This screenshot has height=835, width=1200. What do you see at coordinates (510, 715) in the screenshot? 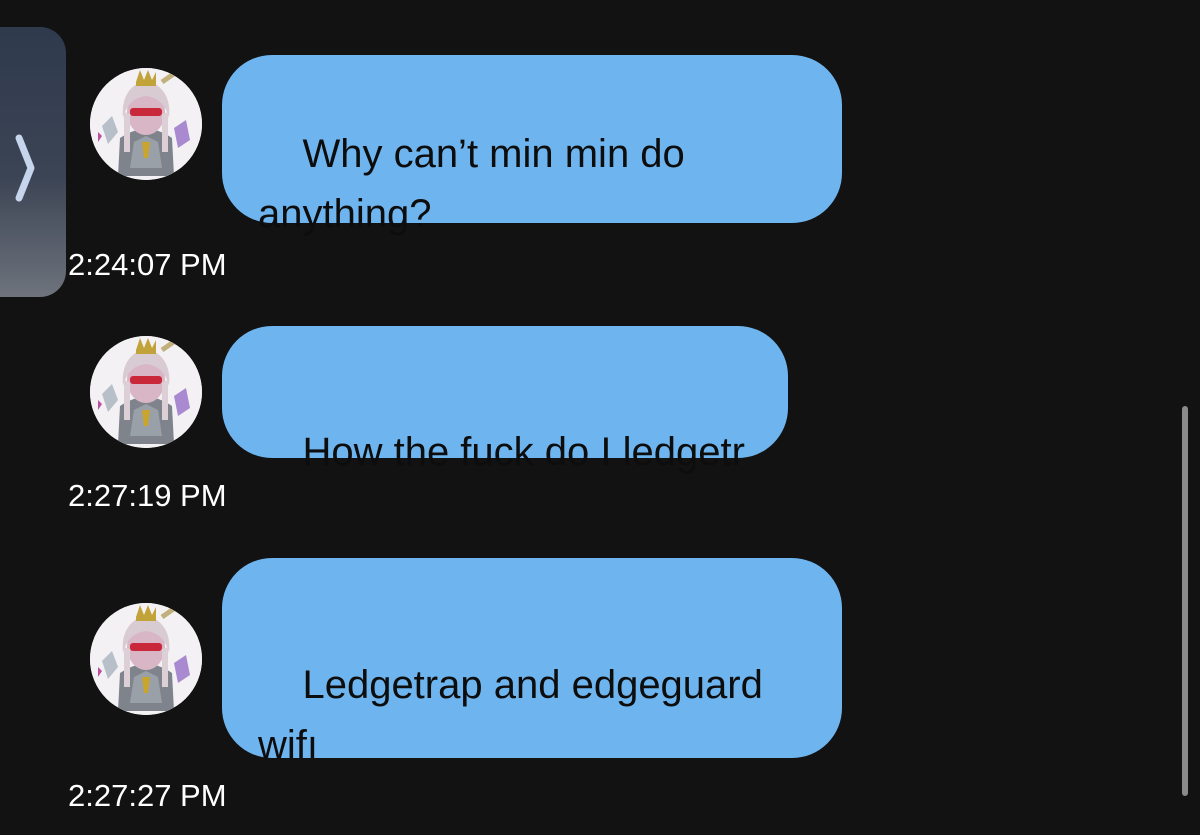
I see `message-text: Ledgetrap and edgeguard wifı` at bounding box center [510, 715].